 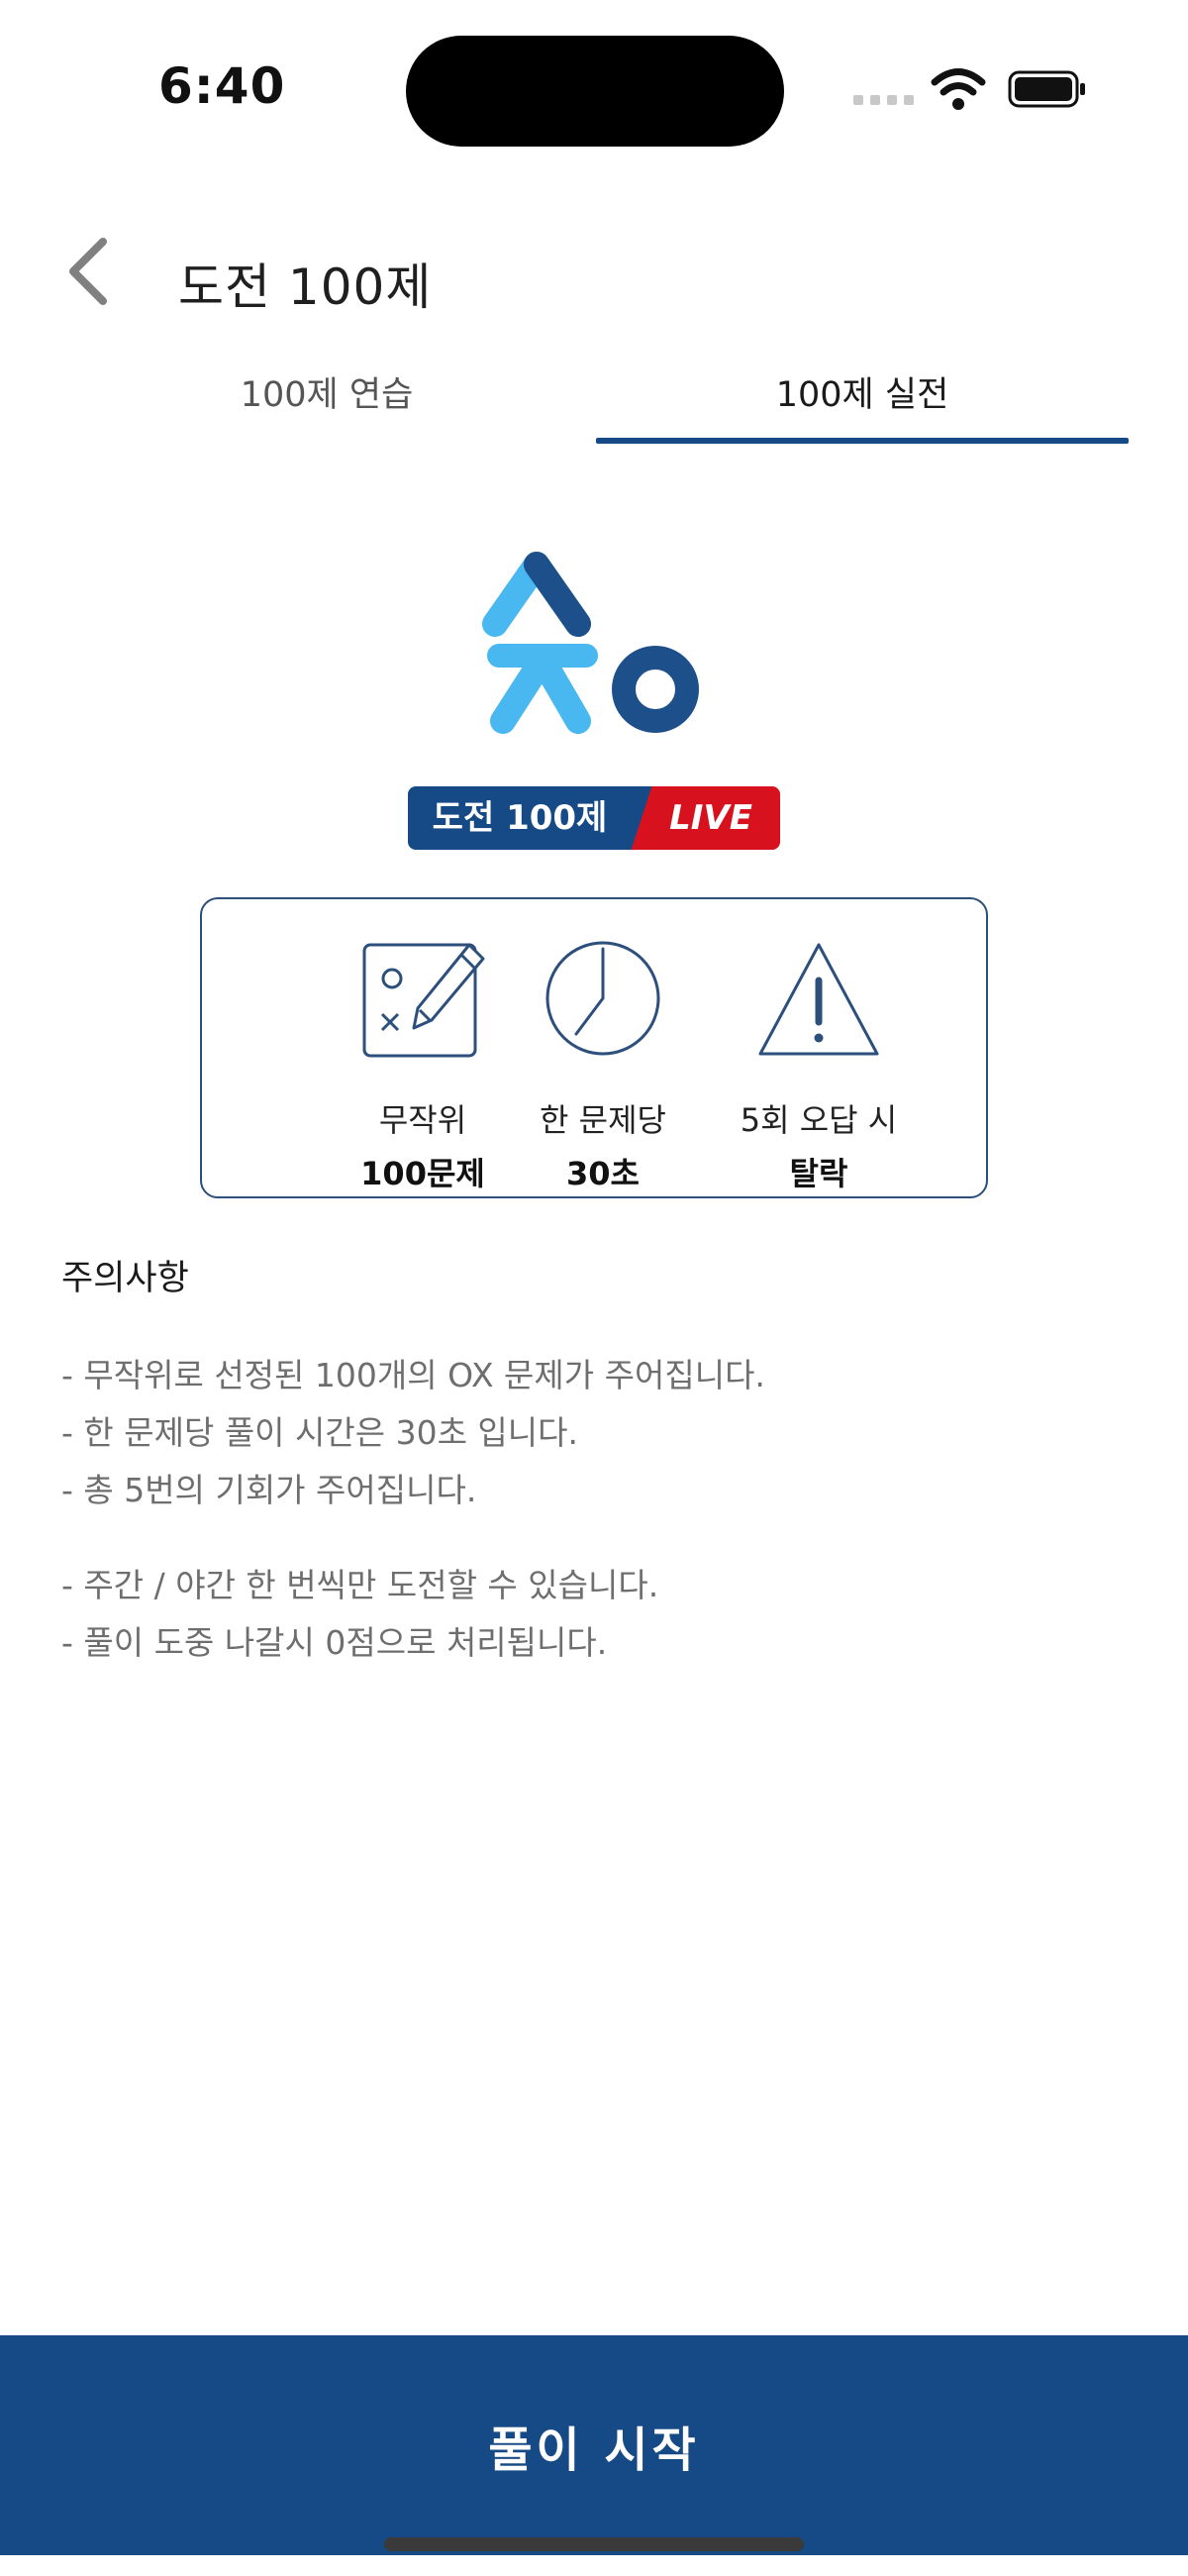 I want to click on challenge-live-badge: 도전 100제 LIVE, so click(x=594, y=818).